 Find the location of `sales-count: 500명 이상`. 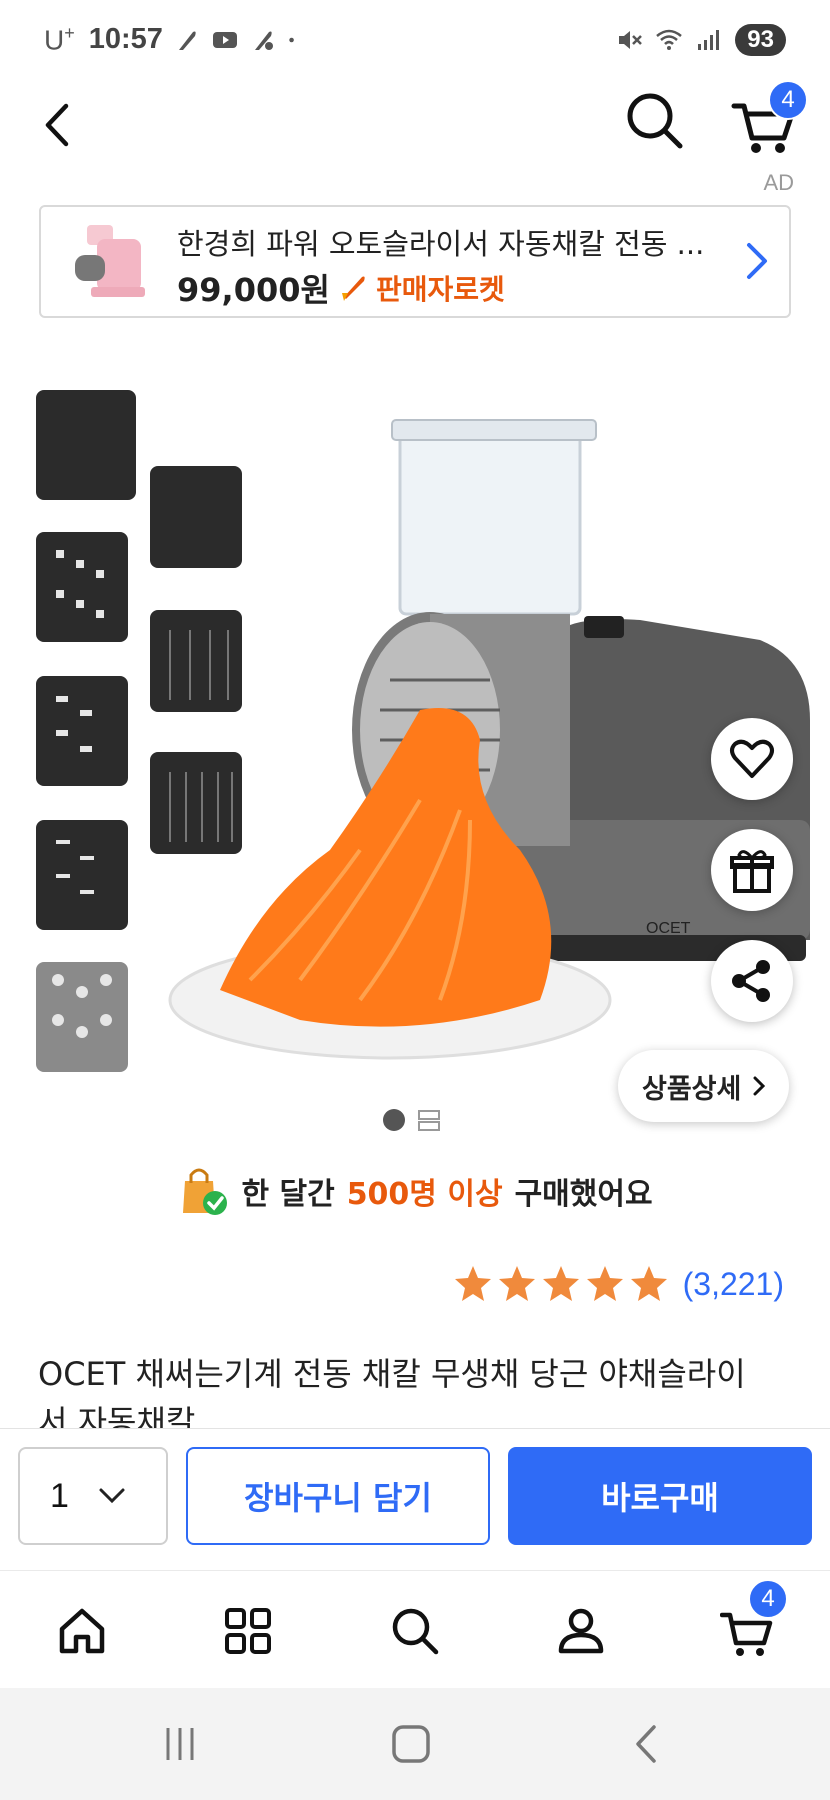

sales-count: 500명 이상 is located at coordinates (424, 1194).